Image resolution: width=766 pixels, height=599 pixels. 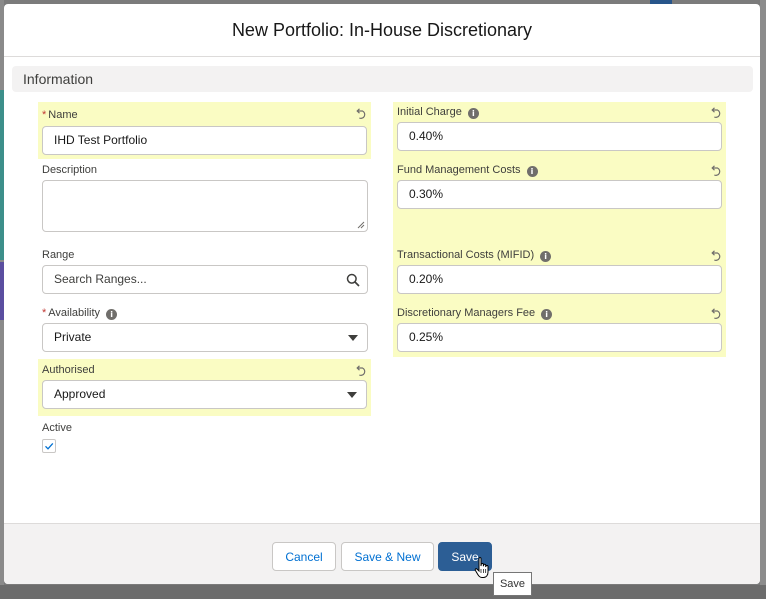 I want to click on transactional-costs-input: 0.20%, so click(x=559, y=279).